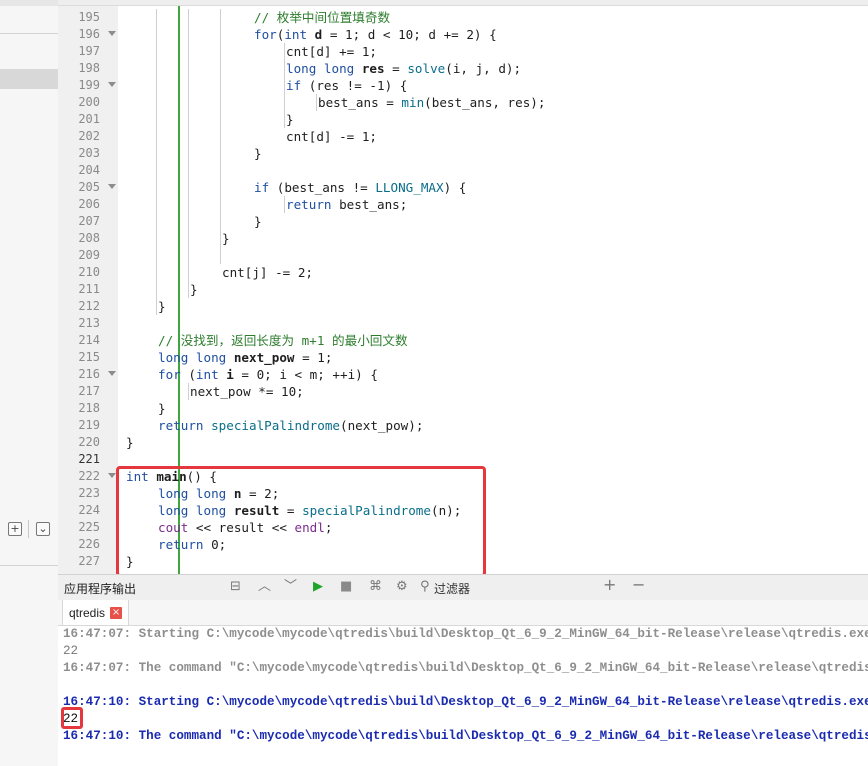 This screenshot has width=868, height=766. Describe the element at coordinates (43, 529) in the screenshot. I see `split-close-icon: ⌄` at that location.